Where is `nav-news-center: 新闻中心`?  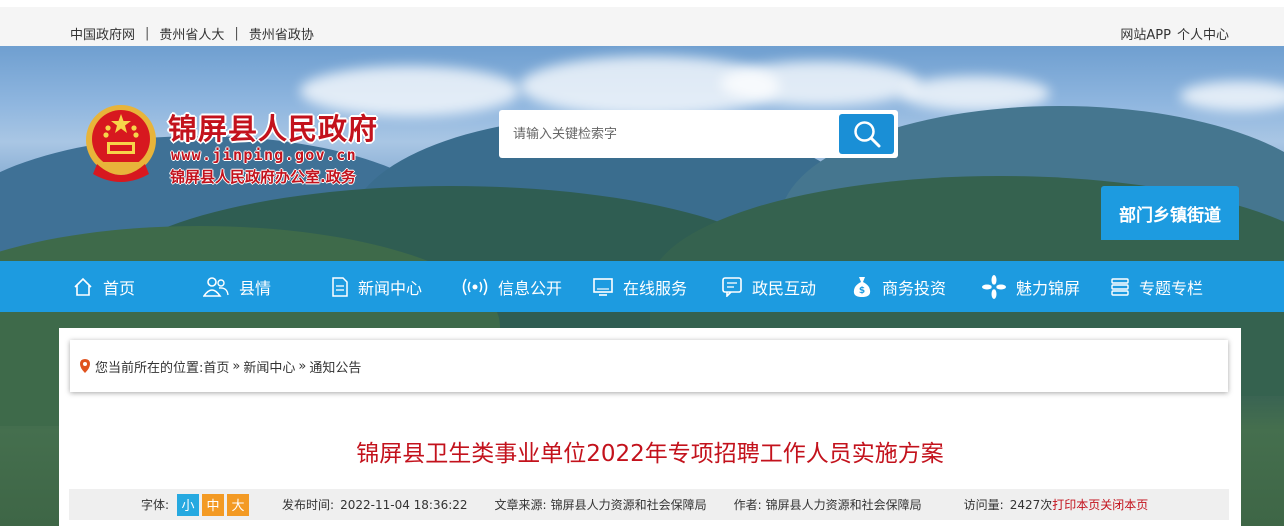
nav-news-center: 新闻中心 is located at coordinates (377, 286).